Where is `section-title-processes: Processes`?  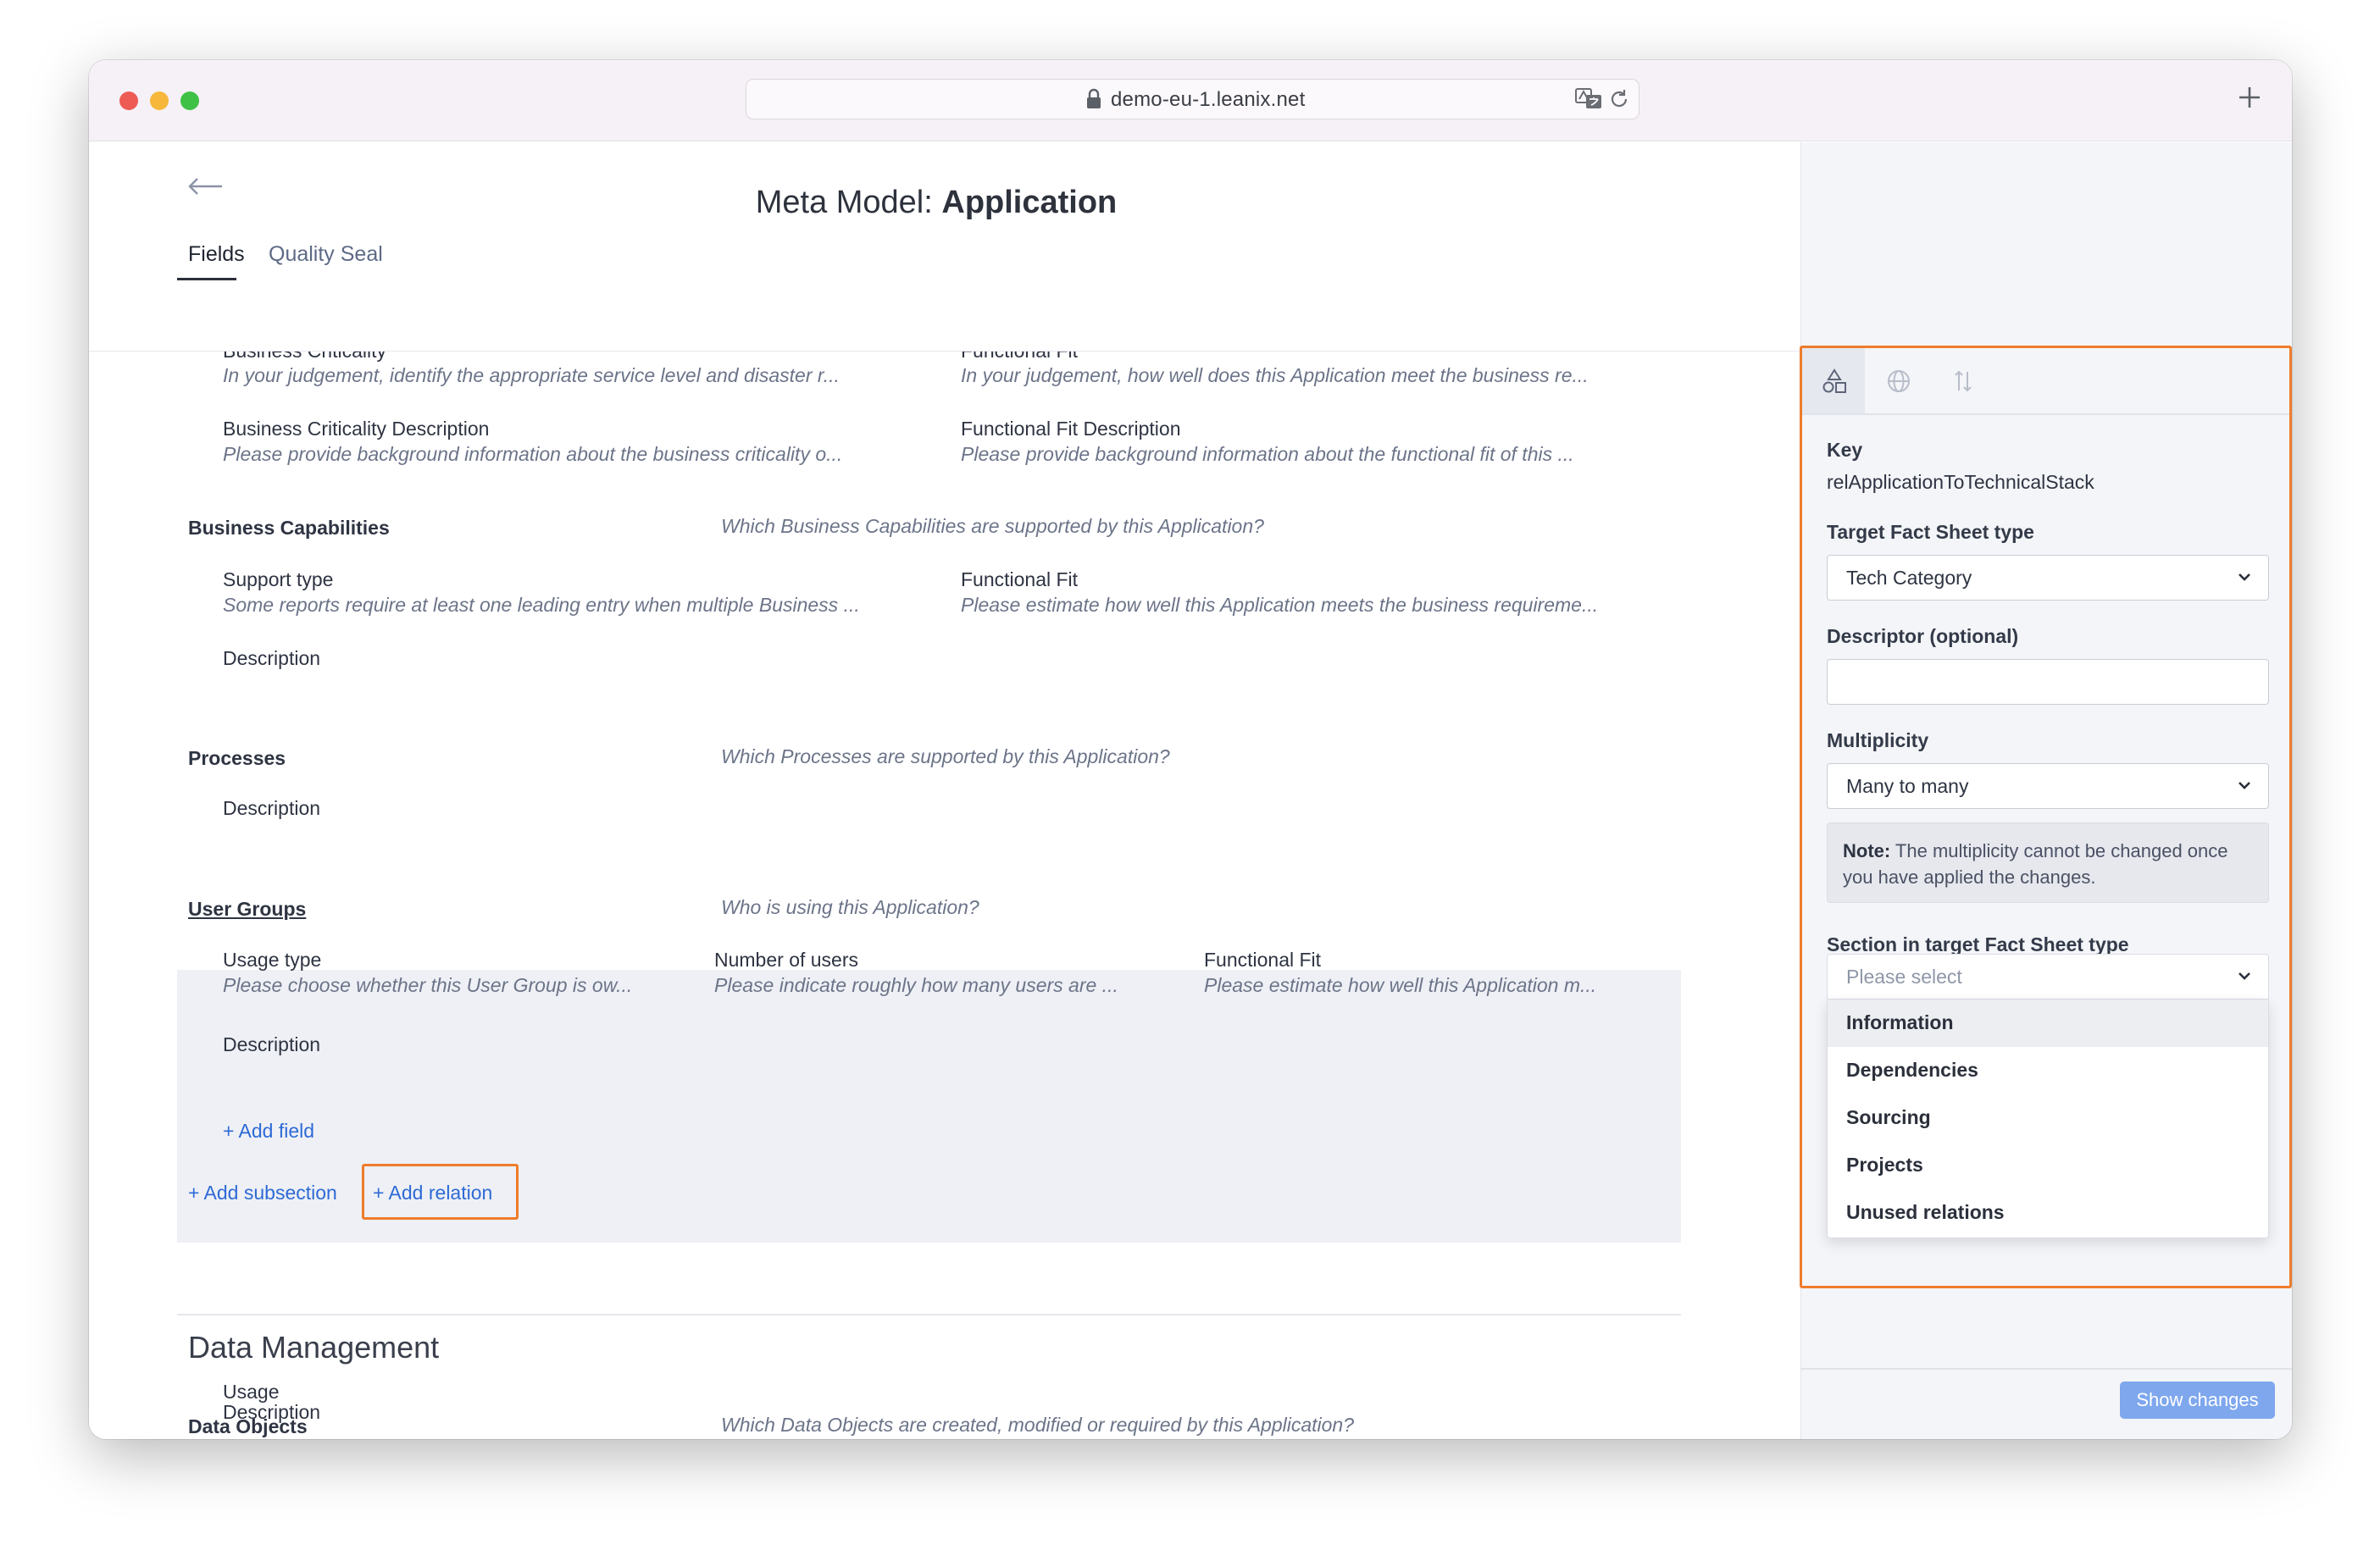
section-title-processes: Processes is located at coordinates (237, 758).